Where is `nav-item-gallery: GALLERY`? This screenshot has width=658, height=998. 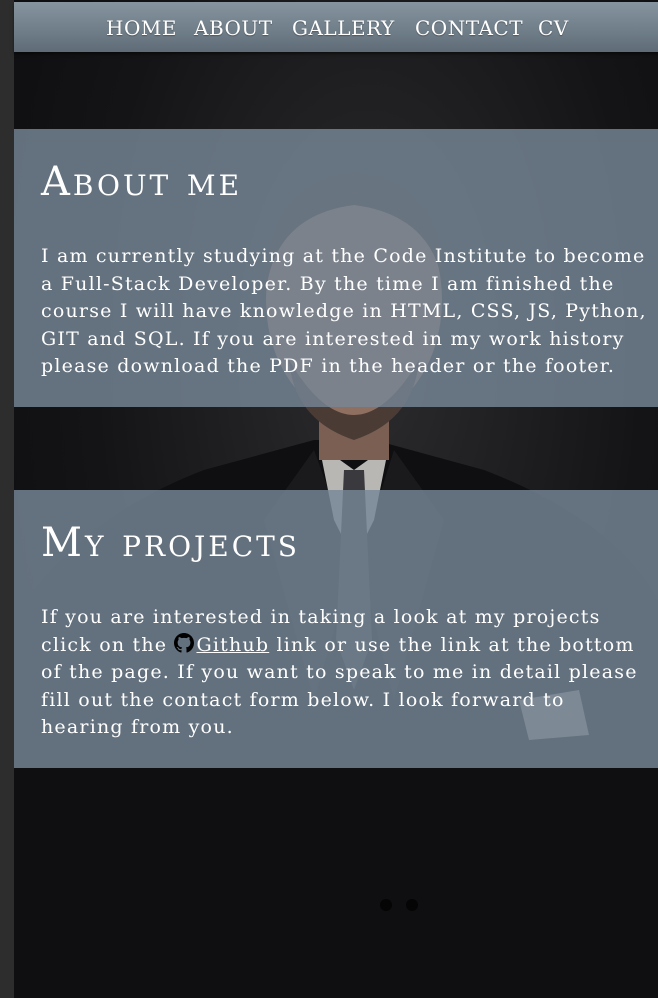
nav-item-gallery: GALLERY is located at coordinates (343, 28).